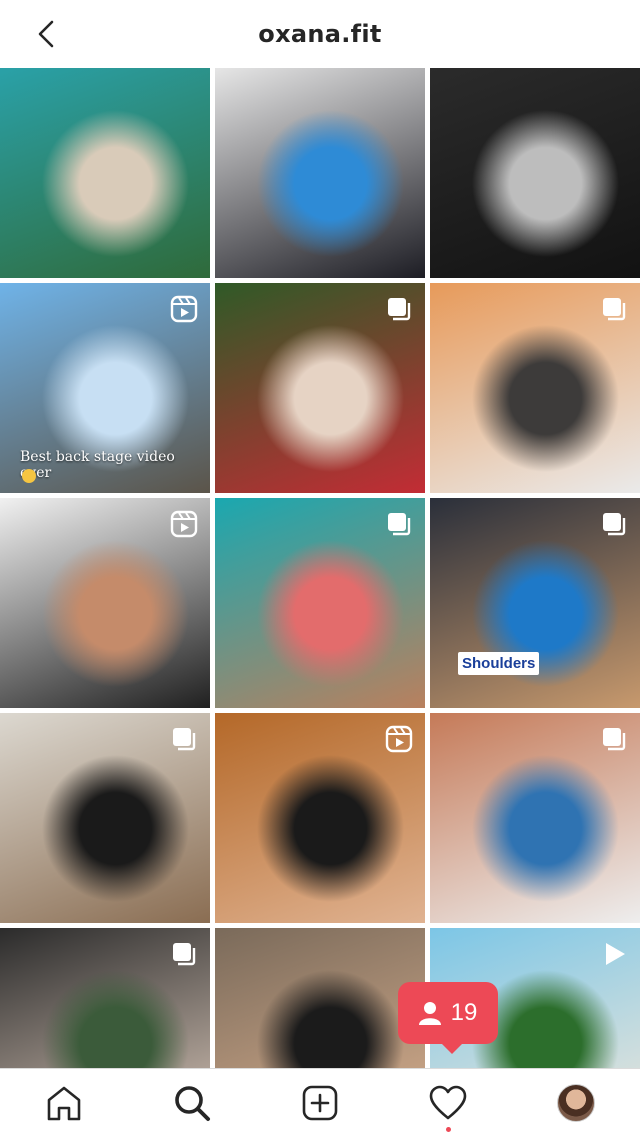  I want to click on bottom-tab-bar, so click(320, 1103).